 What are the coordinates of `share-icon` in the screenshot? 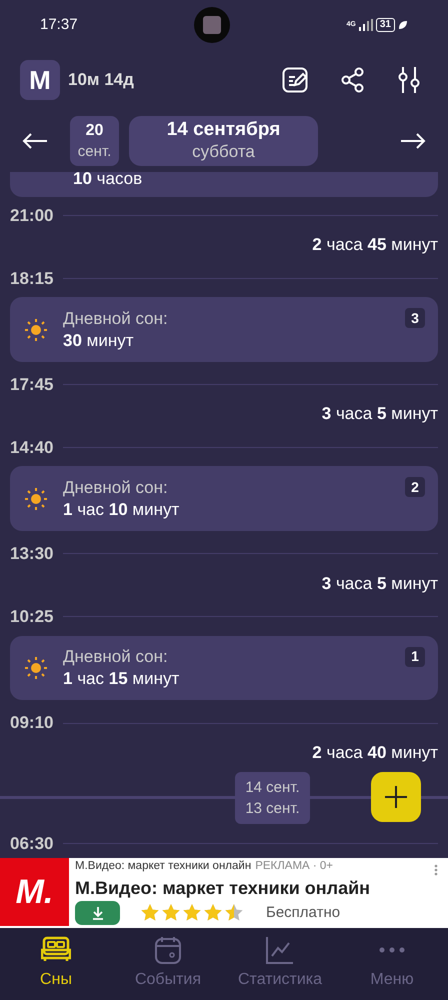 It's located at (353, 80).